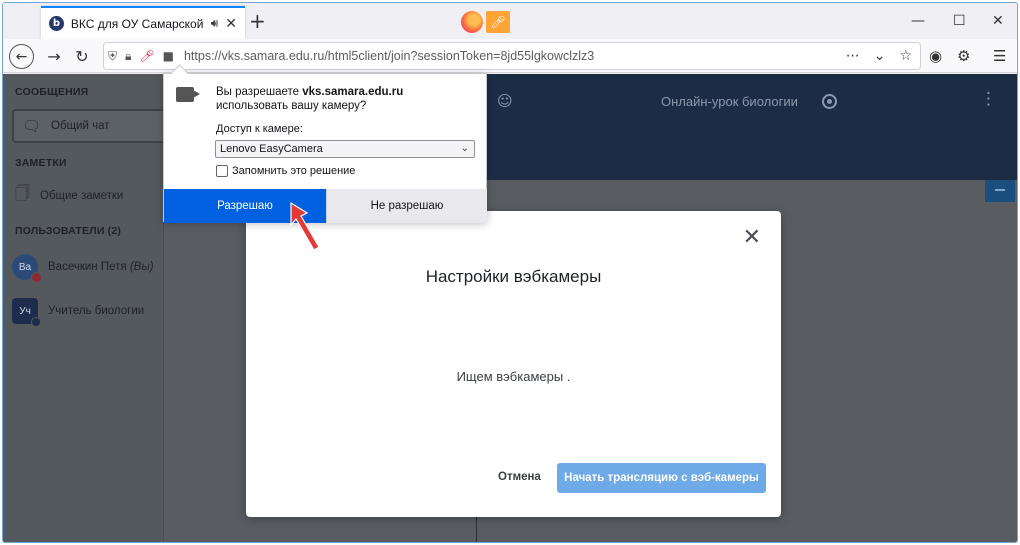  I want to click on remember-decision-checkbox: Запомнить это решение, so click(285, 171).